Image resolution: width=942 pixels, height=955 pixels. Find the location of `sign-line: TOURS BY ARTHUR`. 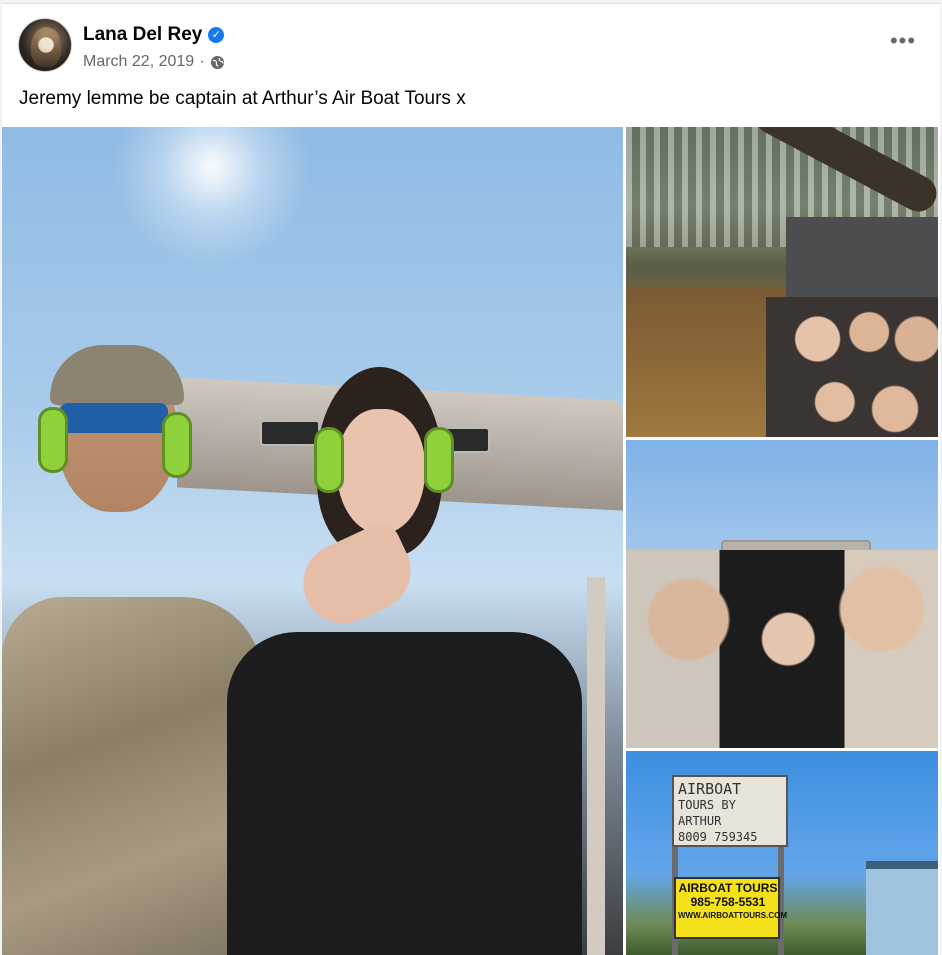

sign-line: TOURS BY ARTHUR is located at coordinates (707, 813).